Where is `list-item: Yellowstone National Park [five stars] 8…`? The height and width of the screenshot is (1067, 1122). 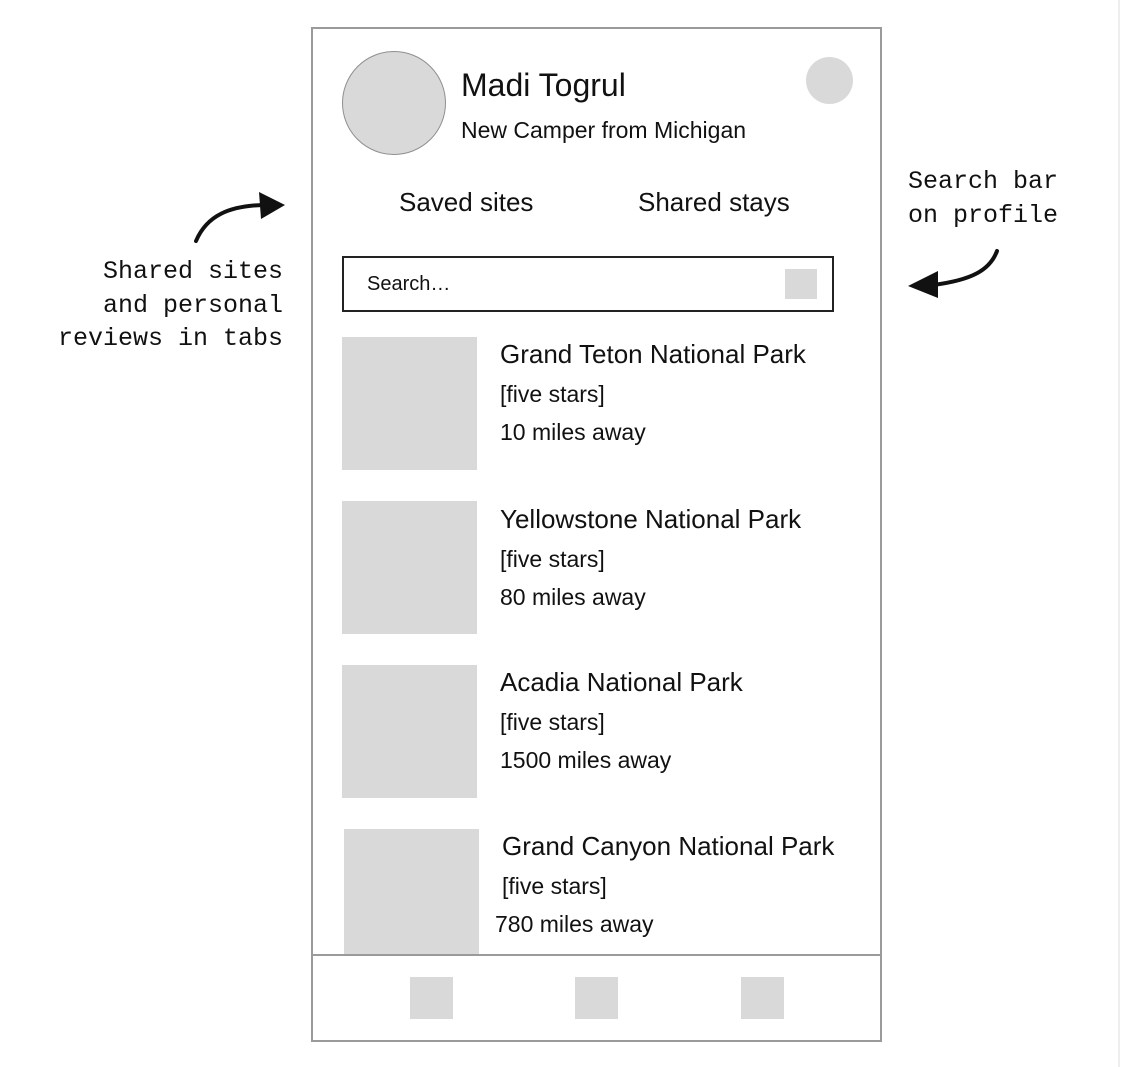 list-item: Yellowstone National Park [five stars] 8… is located at coordinates (596, 571).